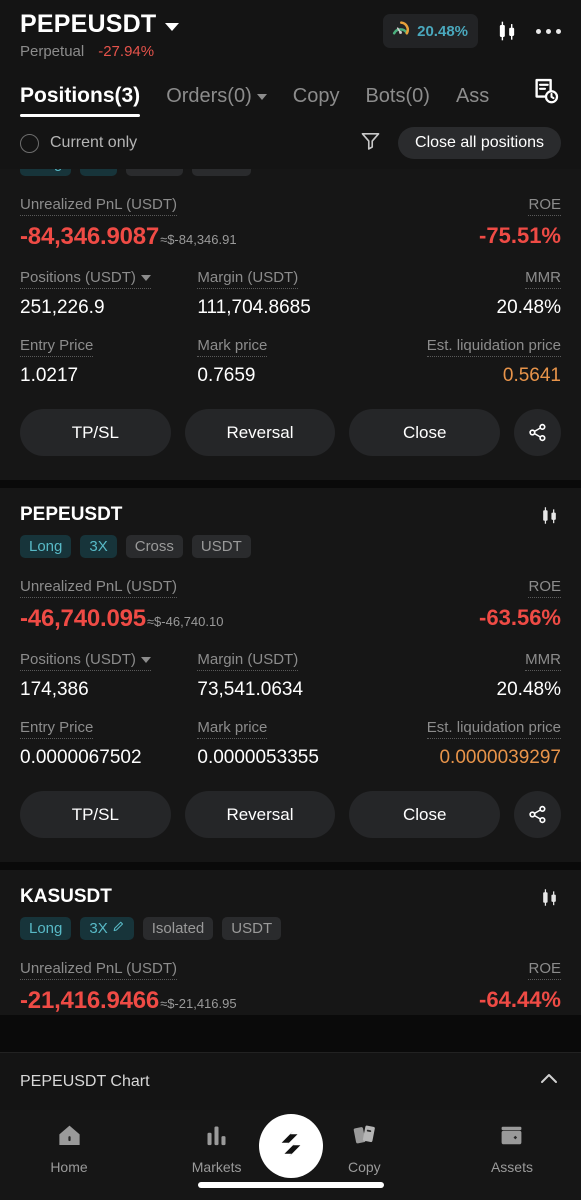 This screenshot has height=1200, width=581. Describe the element at coordinates (54, 689) in the screenshot. I see `positions-size-value: 174,386` at that location.